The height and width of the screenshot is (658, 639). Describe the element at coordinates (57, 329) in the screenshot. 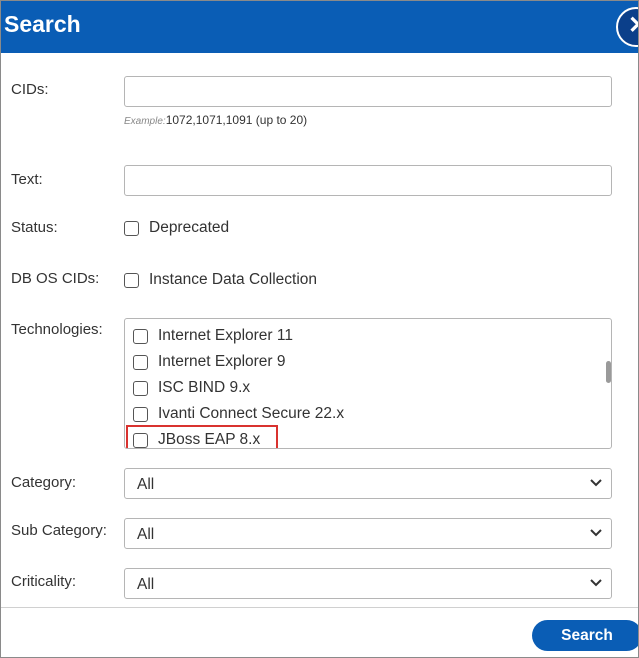

I see `technologies-label: Technologies:` at that location.